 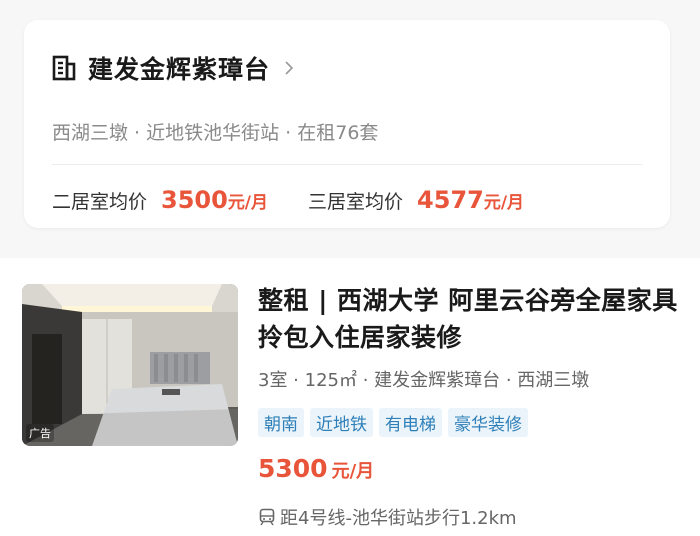 What do you see at coordinates (288, 200) in the screenshot?
I see `avg-price-row: 二居室均价 3500 元/月 三居室均价 4577 元/月` at bounding box center [288, 200].